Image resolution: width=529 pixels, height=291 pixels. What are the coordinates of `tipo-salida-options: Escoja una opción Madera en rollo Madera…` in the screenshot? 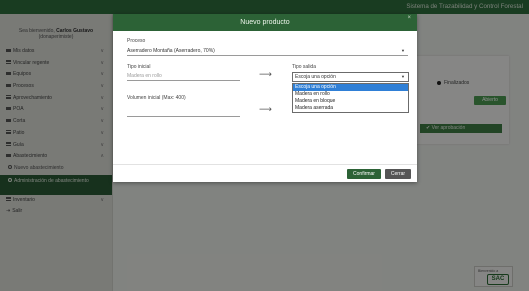 It's located at (350, 98).